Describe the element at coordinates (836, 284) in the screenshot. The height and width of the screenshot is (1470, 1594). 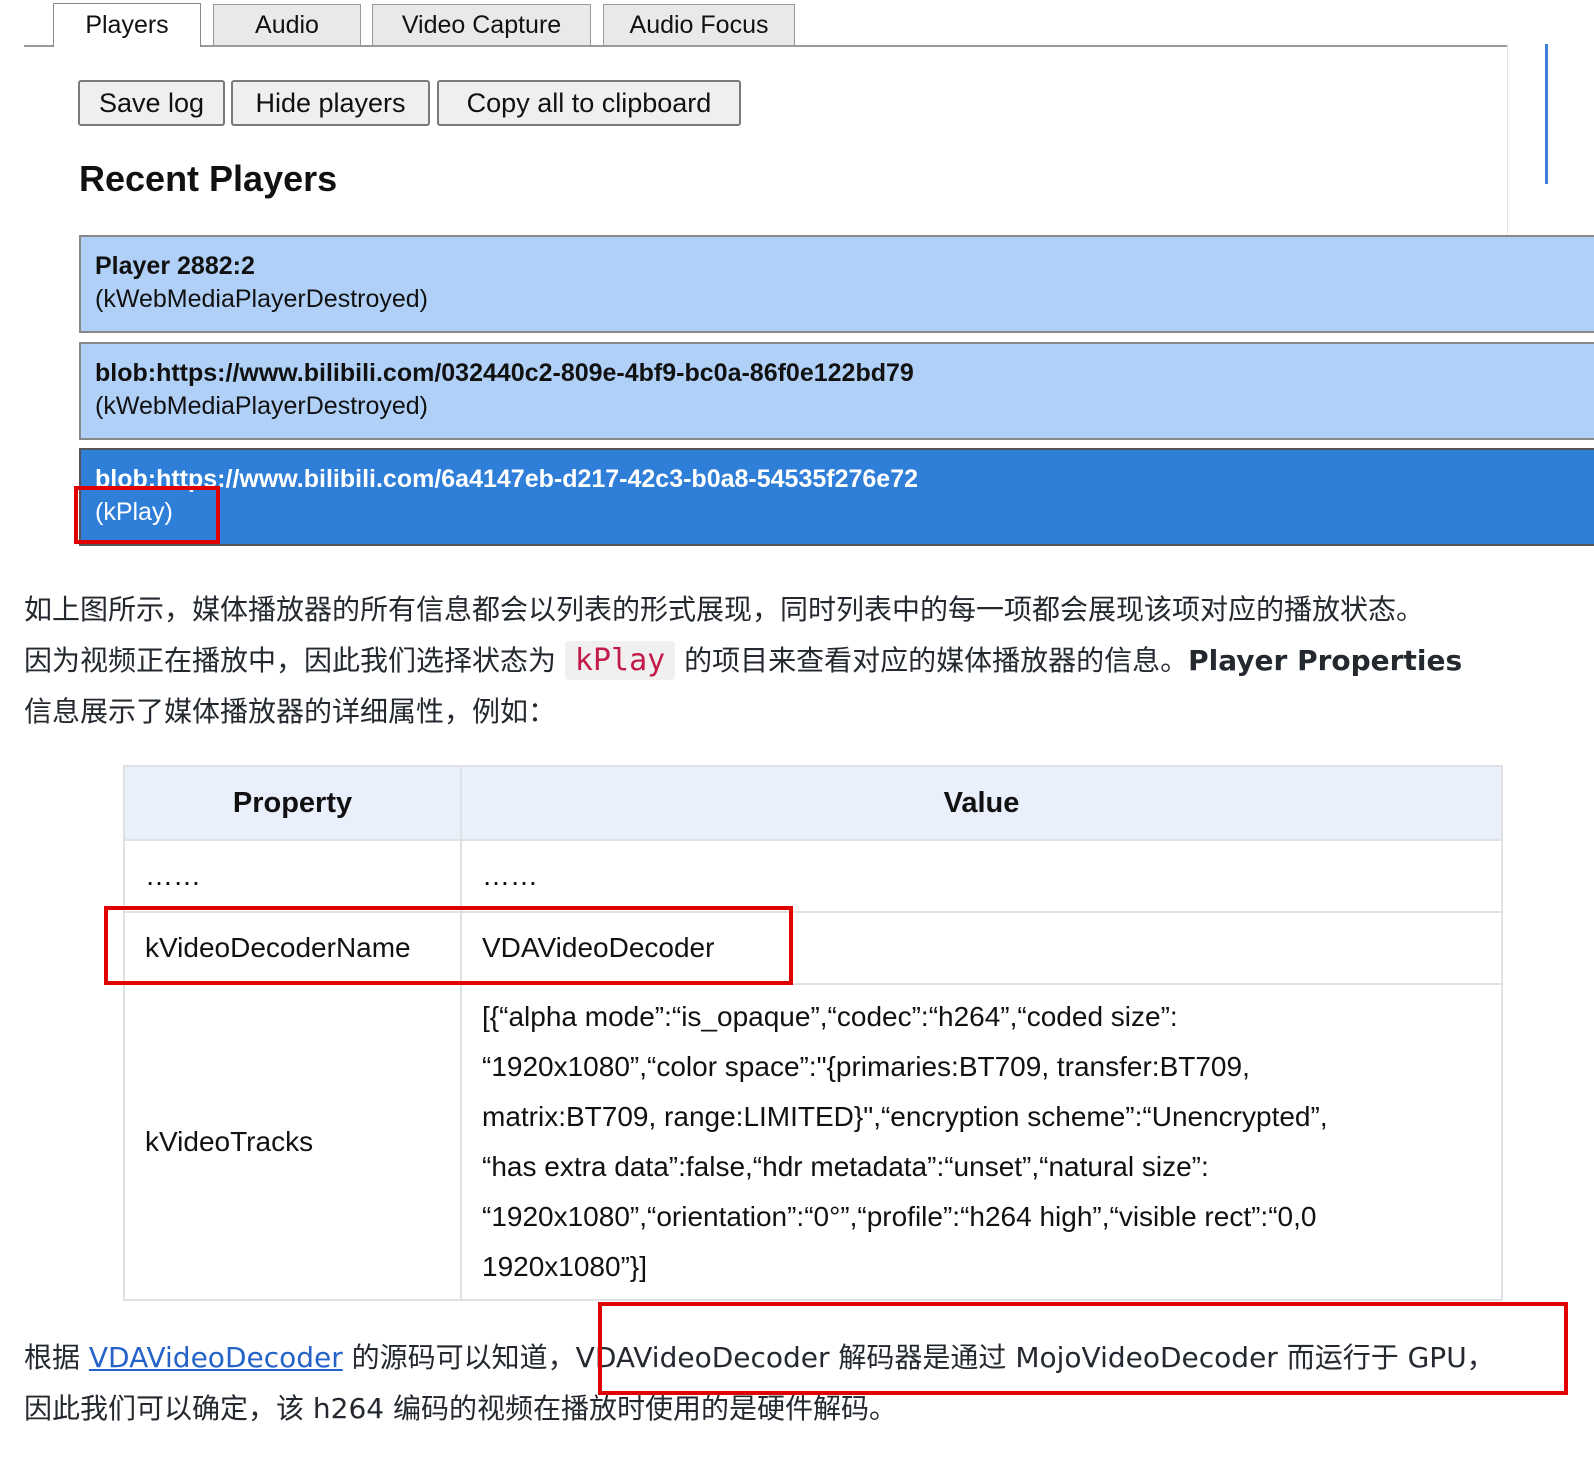
I see `player-row: Player 2882:2 (kWebMediaPlayerDestroyed)` at that location.